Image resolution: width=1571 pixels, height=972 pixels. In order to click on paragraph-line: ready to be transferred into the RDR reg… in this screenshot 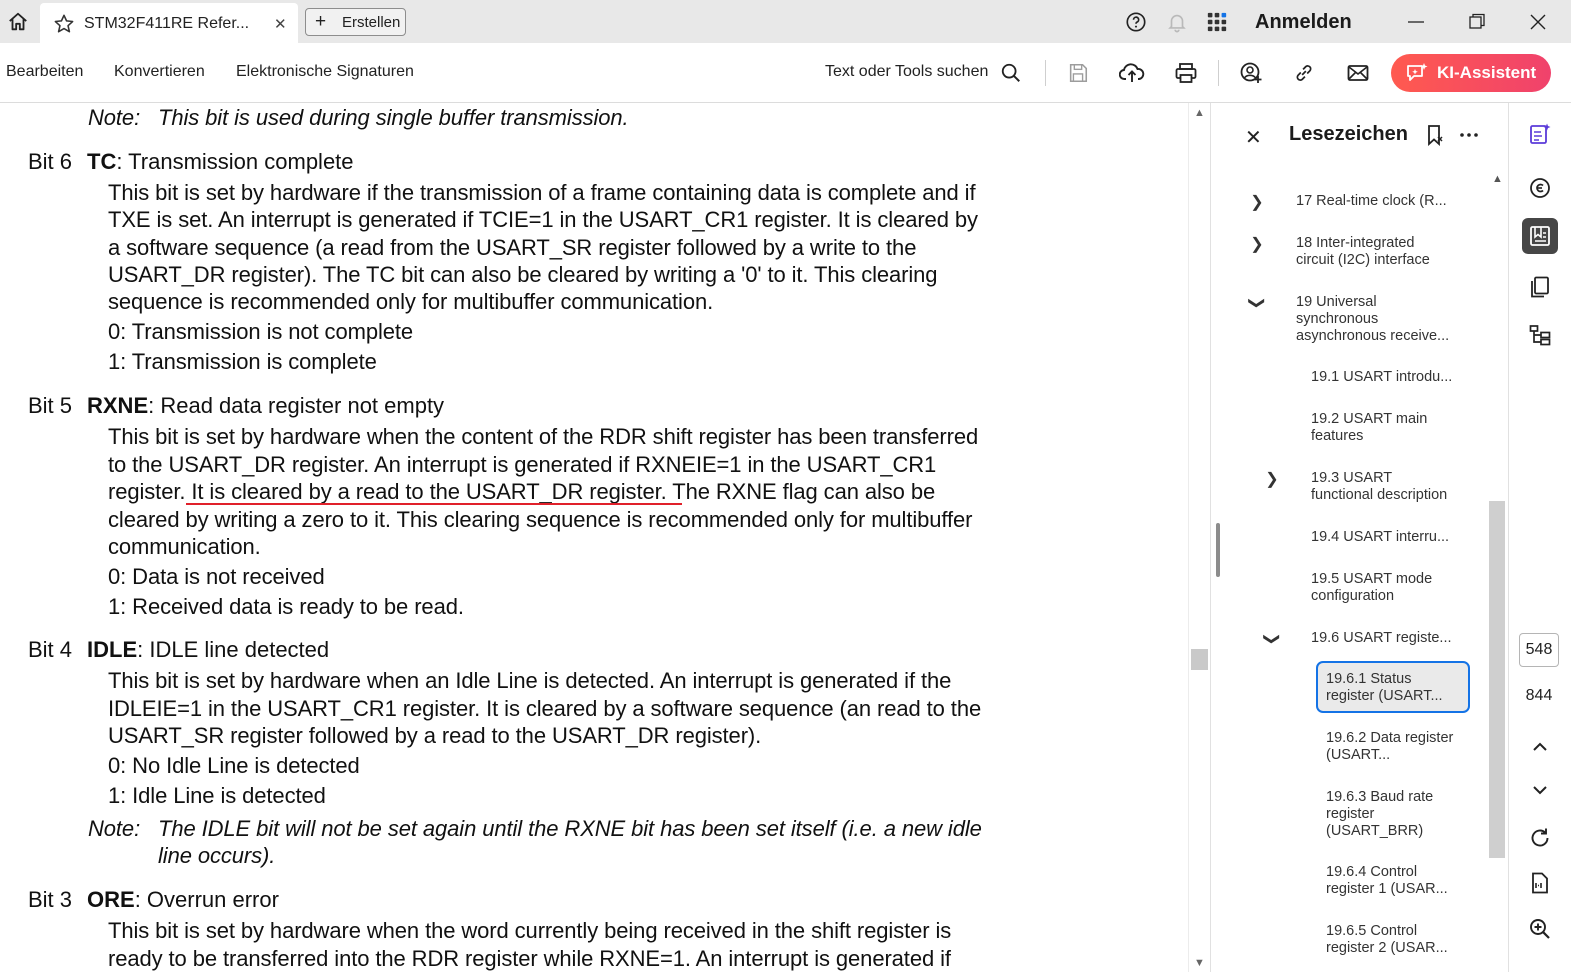, I will do `click(529, 958)`.